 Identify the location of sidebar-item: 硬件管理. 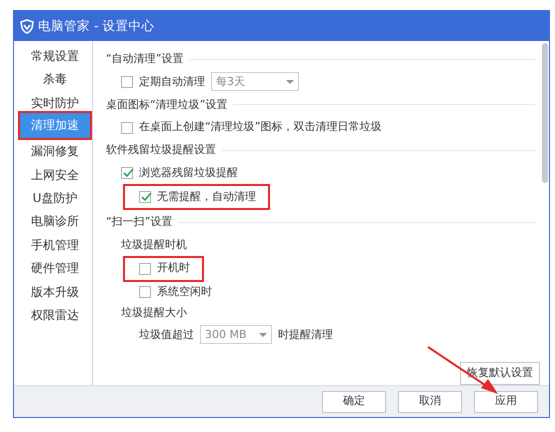
(55, 267).